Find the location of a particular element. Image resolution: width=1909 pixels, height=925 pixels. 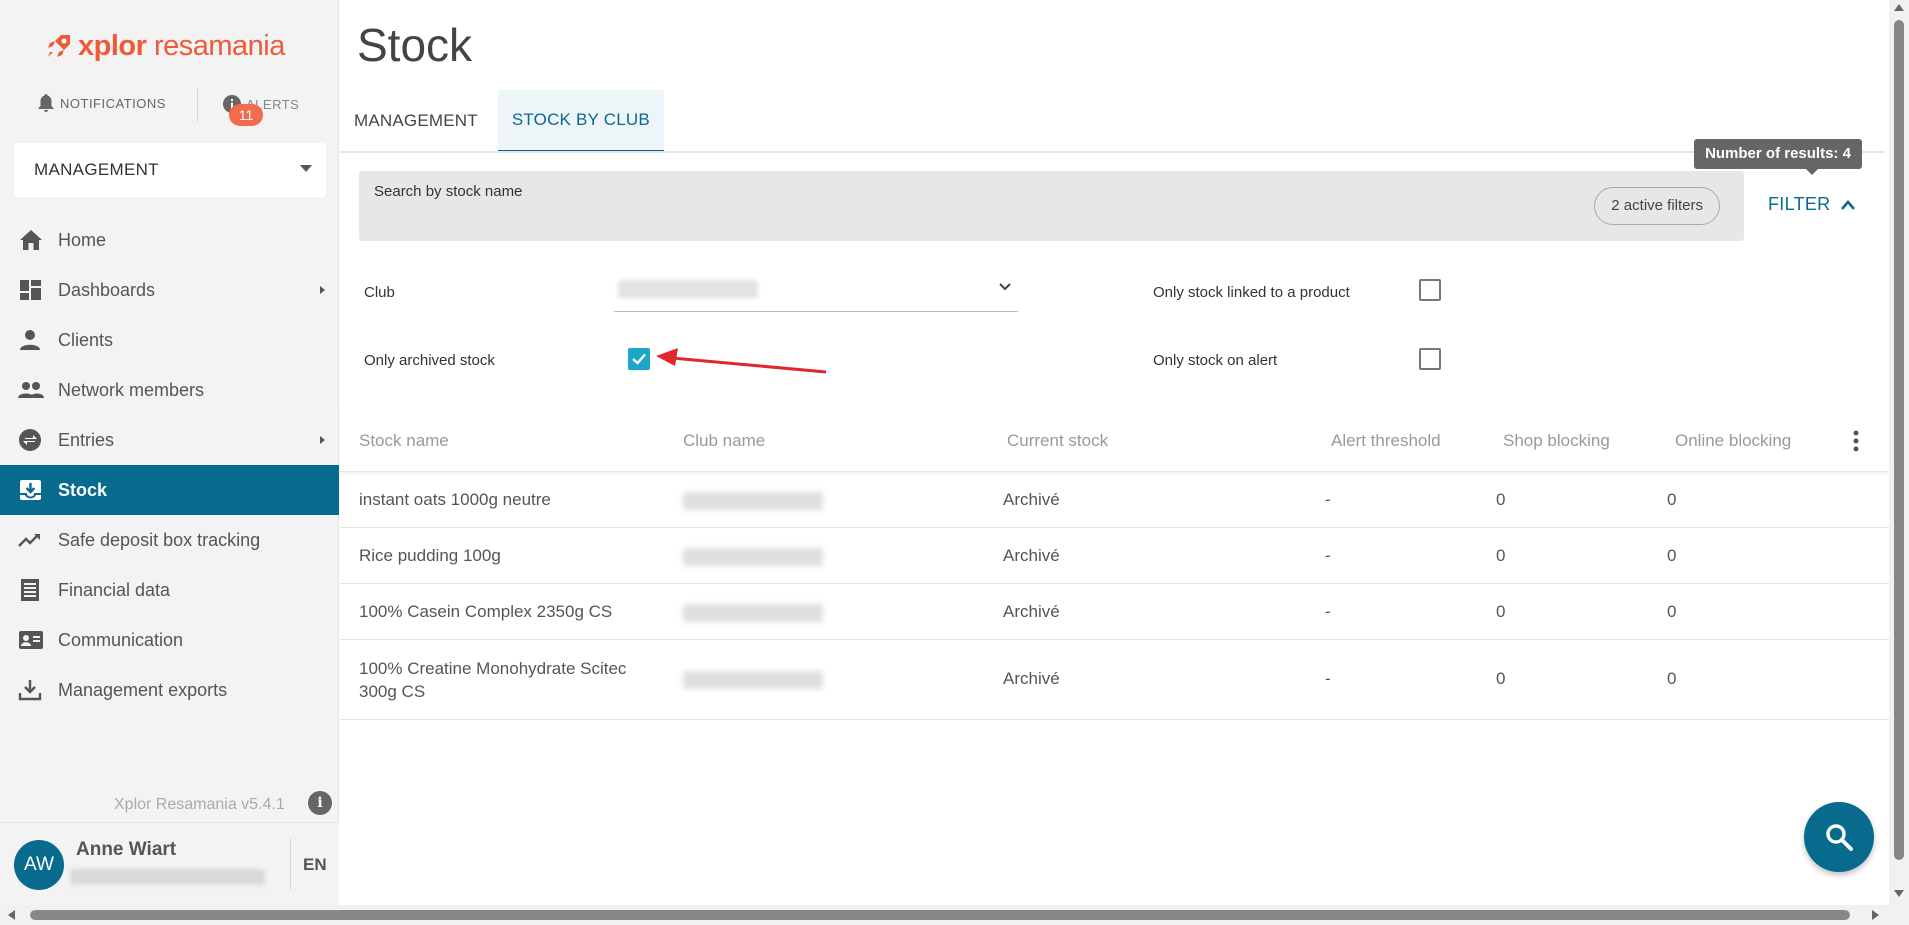

sidebar-item-home: Home is located at coordinates (169, 240).